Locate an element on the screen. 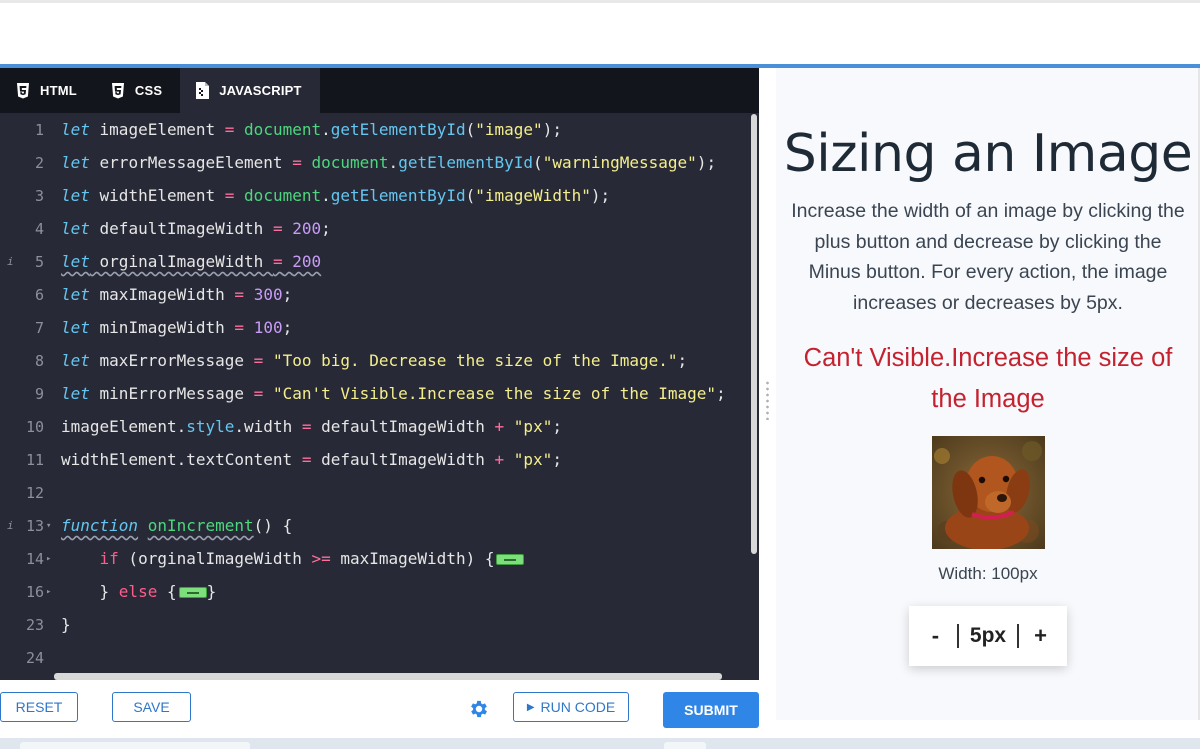 The height and width of the screenshot is (749, 1200). size-stepper: - 5px + is located at coordinates (988, 636).